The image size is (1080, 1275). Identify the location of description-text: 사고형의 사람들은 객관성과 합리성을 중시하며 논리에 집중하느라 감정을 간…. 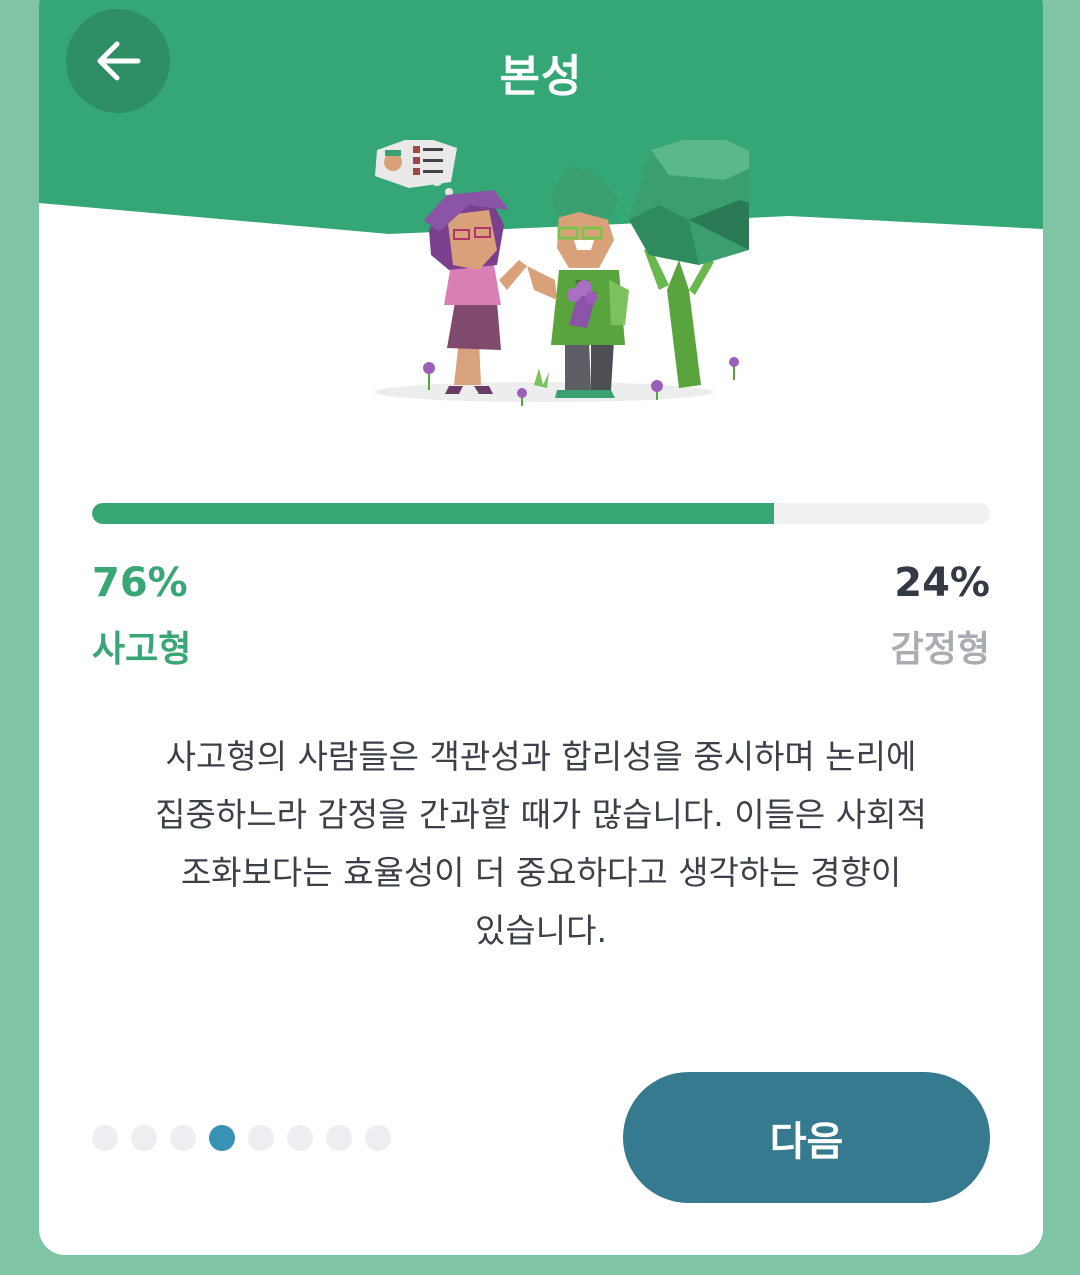
(541, 844).